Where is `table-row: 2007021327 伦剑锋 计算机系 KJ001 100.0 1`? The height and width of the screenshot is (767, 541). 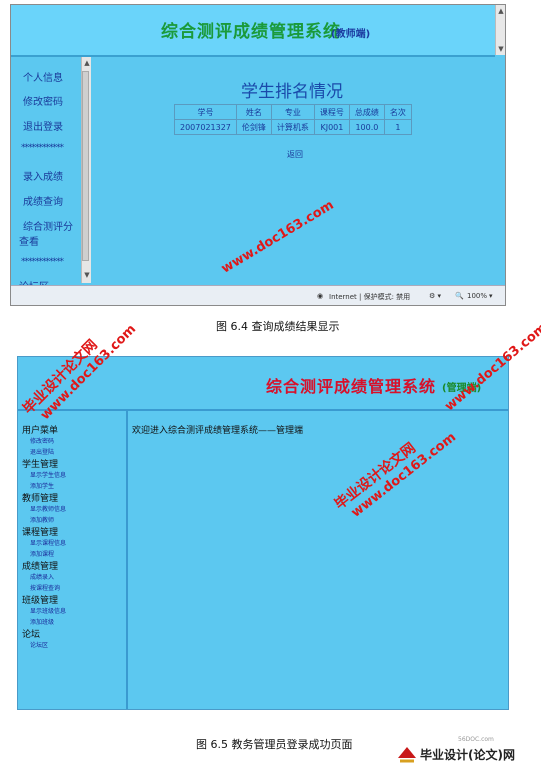
table-row: 2007021327 伦剑锋 计算机系 KJ001 100.0 1 is located at coordinates (293, 127).